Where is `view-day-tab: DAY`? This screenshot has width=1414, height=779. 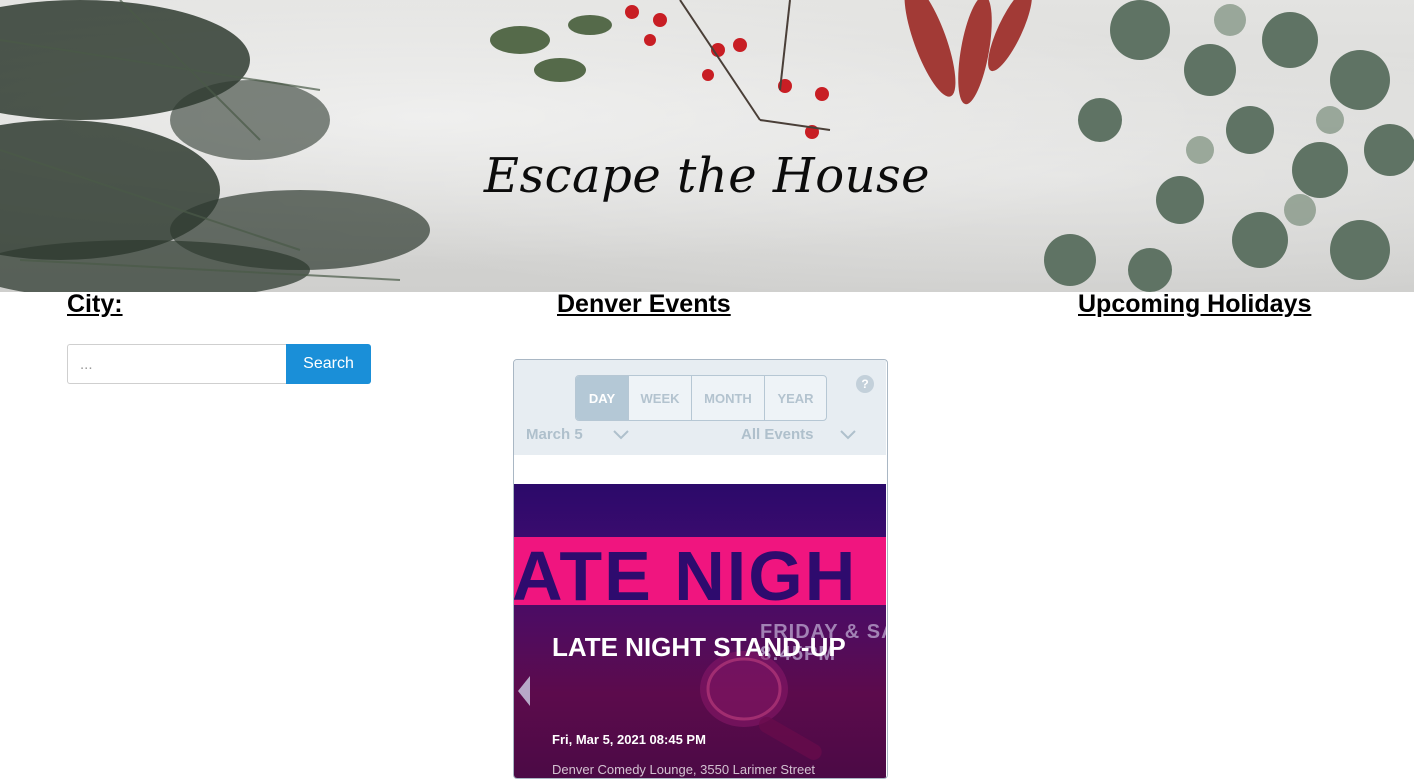 view-day-tab: DAY is located at coordinates (602, 398).